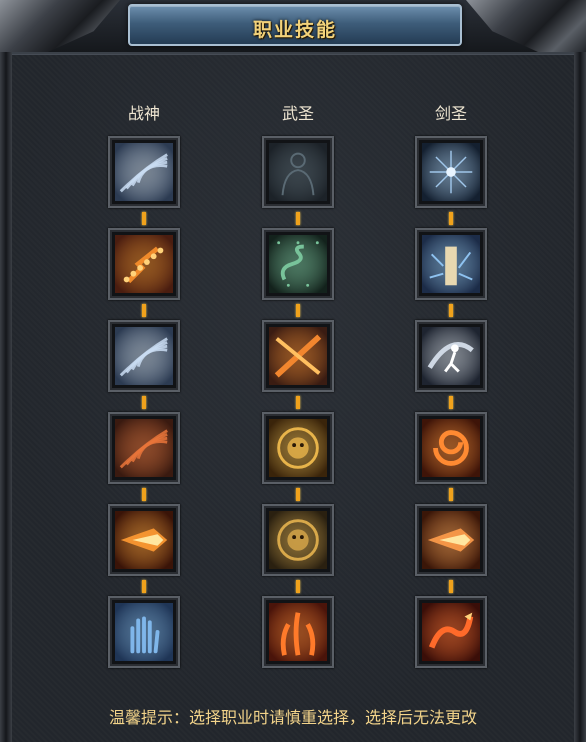 The image size is (586, 742). I want to click on ice-star-burst-icon, so click(451, 172).